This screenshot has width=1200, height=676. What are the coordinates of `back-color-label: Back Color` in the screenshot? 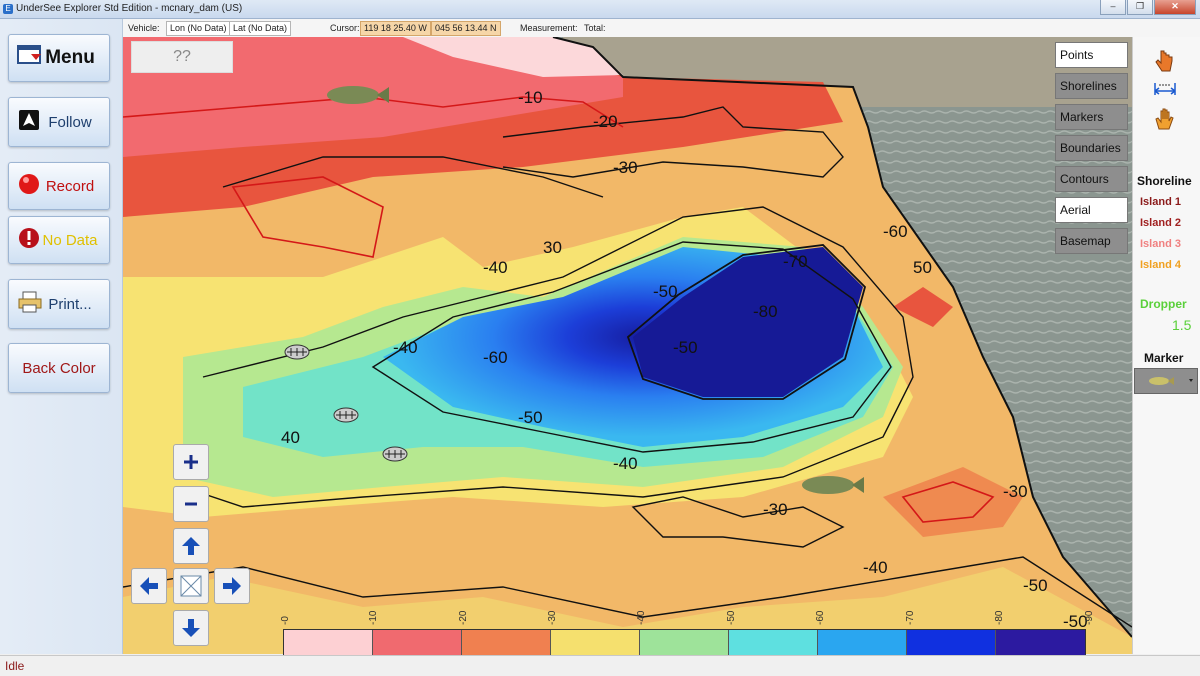 It's located at (59, 368).